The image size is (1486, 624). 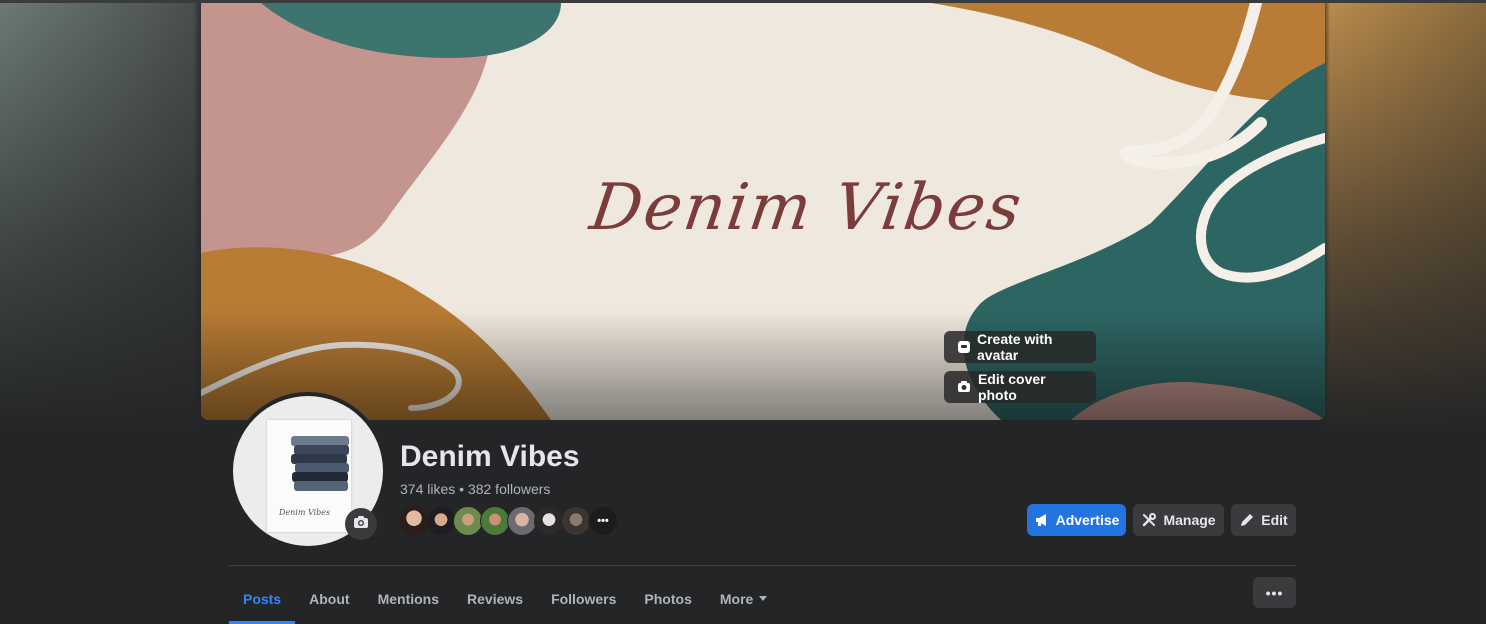 I want to click on edit-cover-photo-button: Edit cover photo, so click(x=1020, y=387).